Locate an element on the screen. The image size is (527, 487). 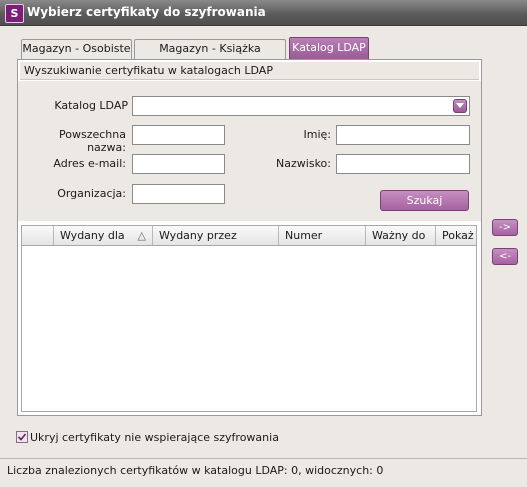
title-bar: S Wybierz certyfikaty do szyfrowania is located at coordinates (263, 13).